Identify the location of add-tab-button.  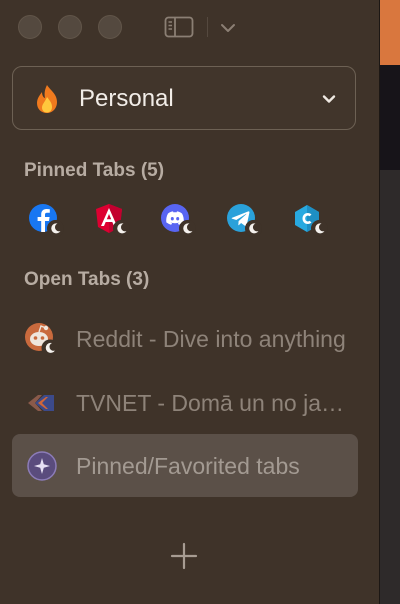
(184, 556).